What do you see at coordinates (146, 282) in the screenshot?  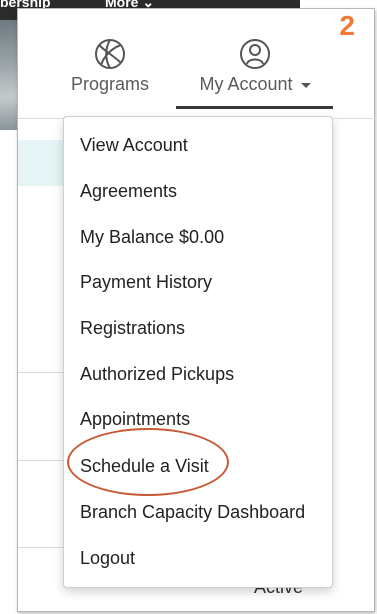 I see `menu-item-payment-history: Payment History` at bounding box center [146, 282].